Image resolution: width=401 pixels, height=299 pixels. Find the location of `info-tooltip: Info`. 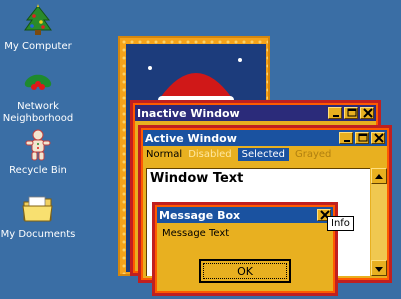

info-tooltip: Info is located at coordinates (340, 223).